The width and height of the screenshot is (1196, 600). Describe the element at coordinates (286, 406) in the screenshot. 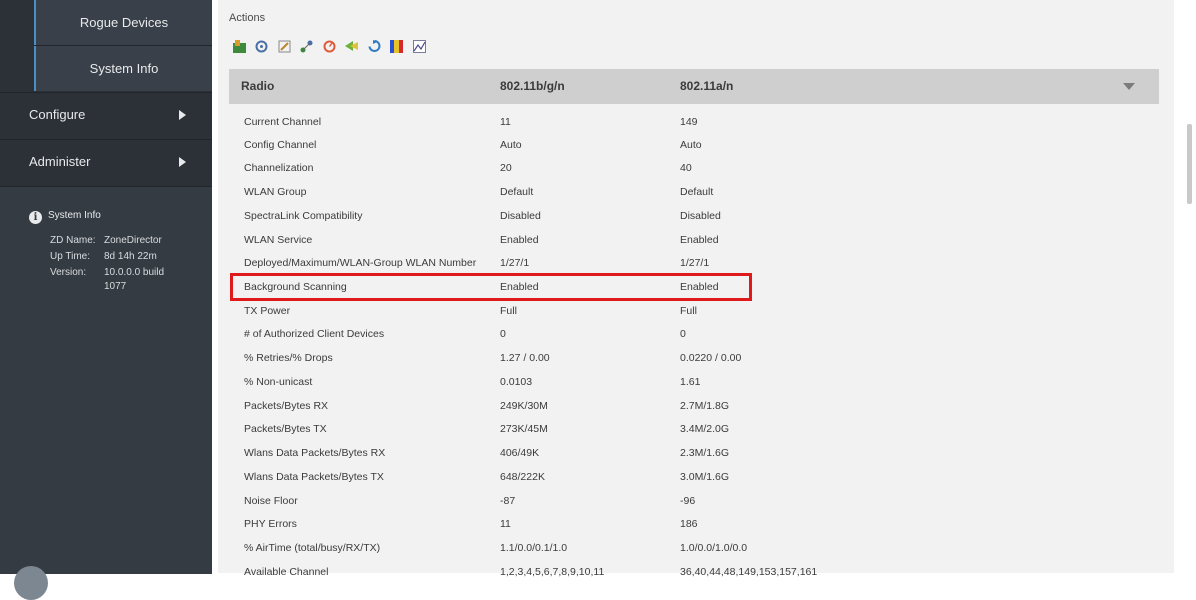

I see `row-label: Packets/Bytes RX` at that location.